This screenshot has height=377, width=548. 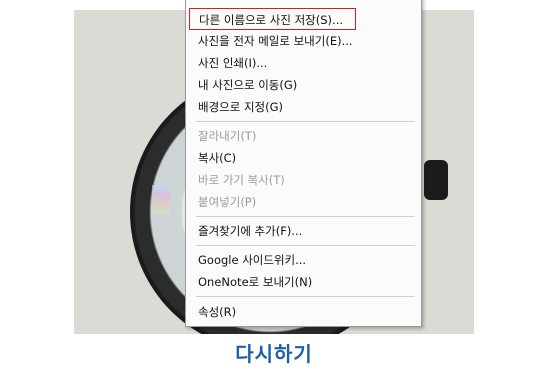 I want to click on menu-item-properties: 속성(R), so click(x=217, y=312).